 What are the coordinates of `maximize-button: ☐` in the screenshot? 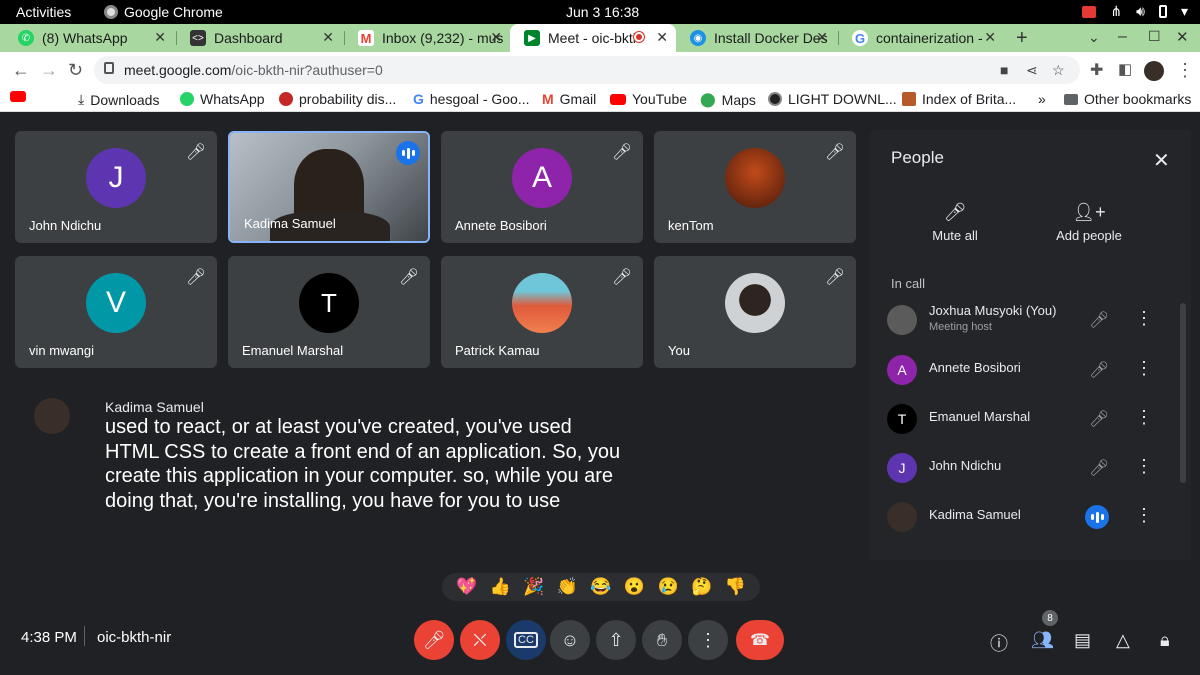 It's located at (1154, 36).